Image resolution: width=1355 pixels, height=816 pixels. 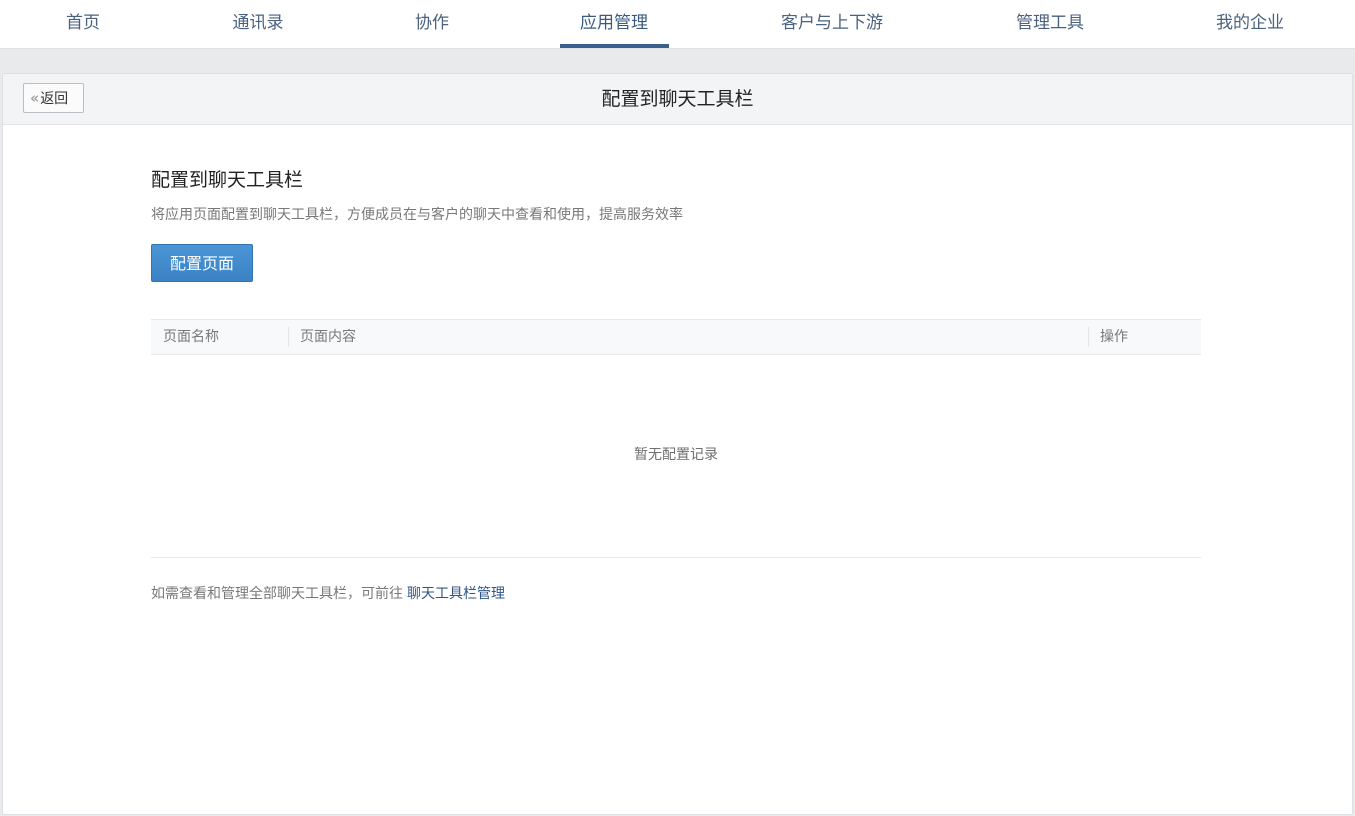 I want to click on page-title: 配置到聊天工具栏, so click(x=677, y=99).